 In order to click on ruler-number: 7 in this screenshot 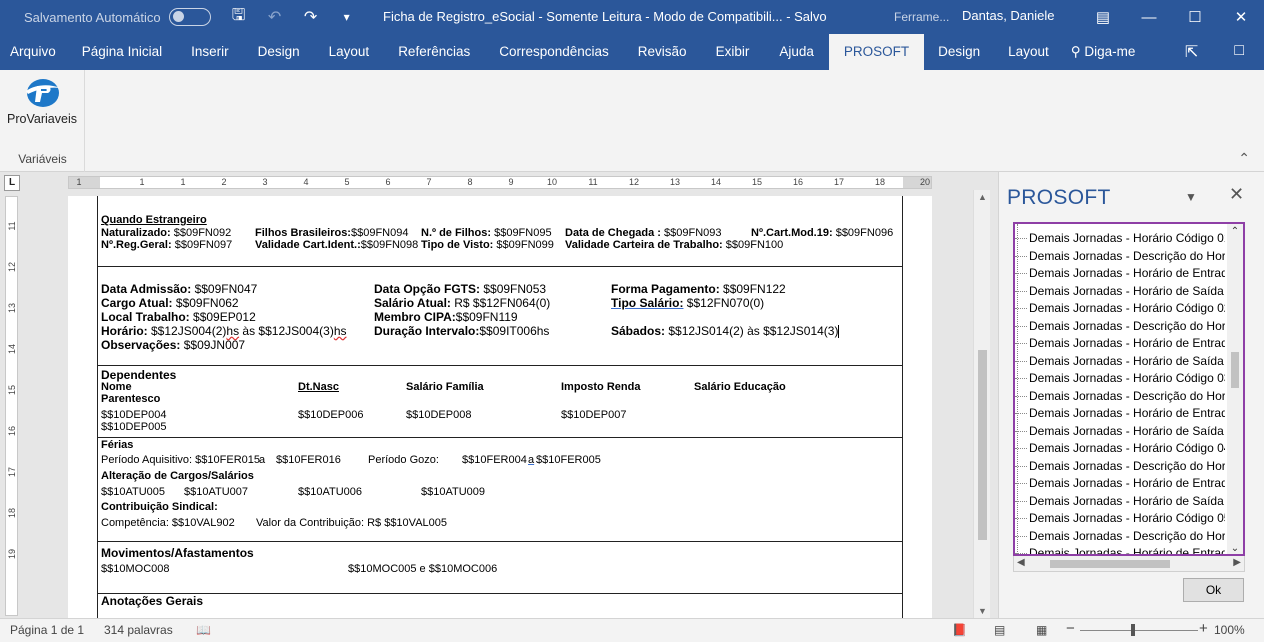, I will do `click(429, 182)`.